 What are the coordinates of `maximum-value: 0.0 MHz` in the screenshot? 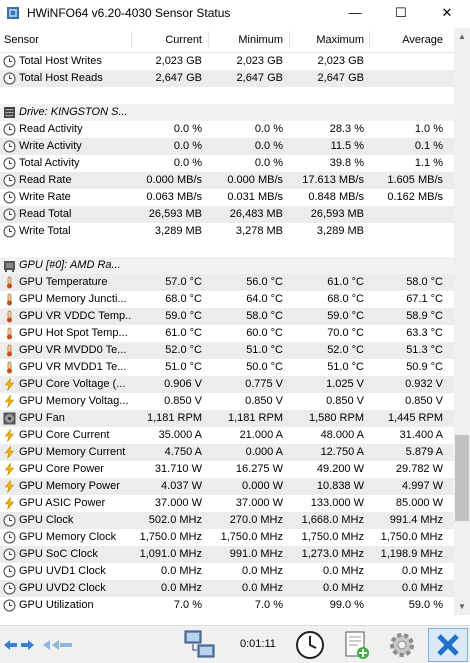 It's located at (343, 588).